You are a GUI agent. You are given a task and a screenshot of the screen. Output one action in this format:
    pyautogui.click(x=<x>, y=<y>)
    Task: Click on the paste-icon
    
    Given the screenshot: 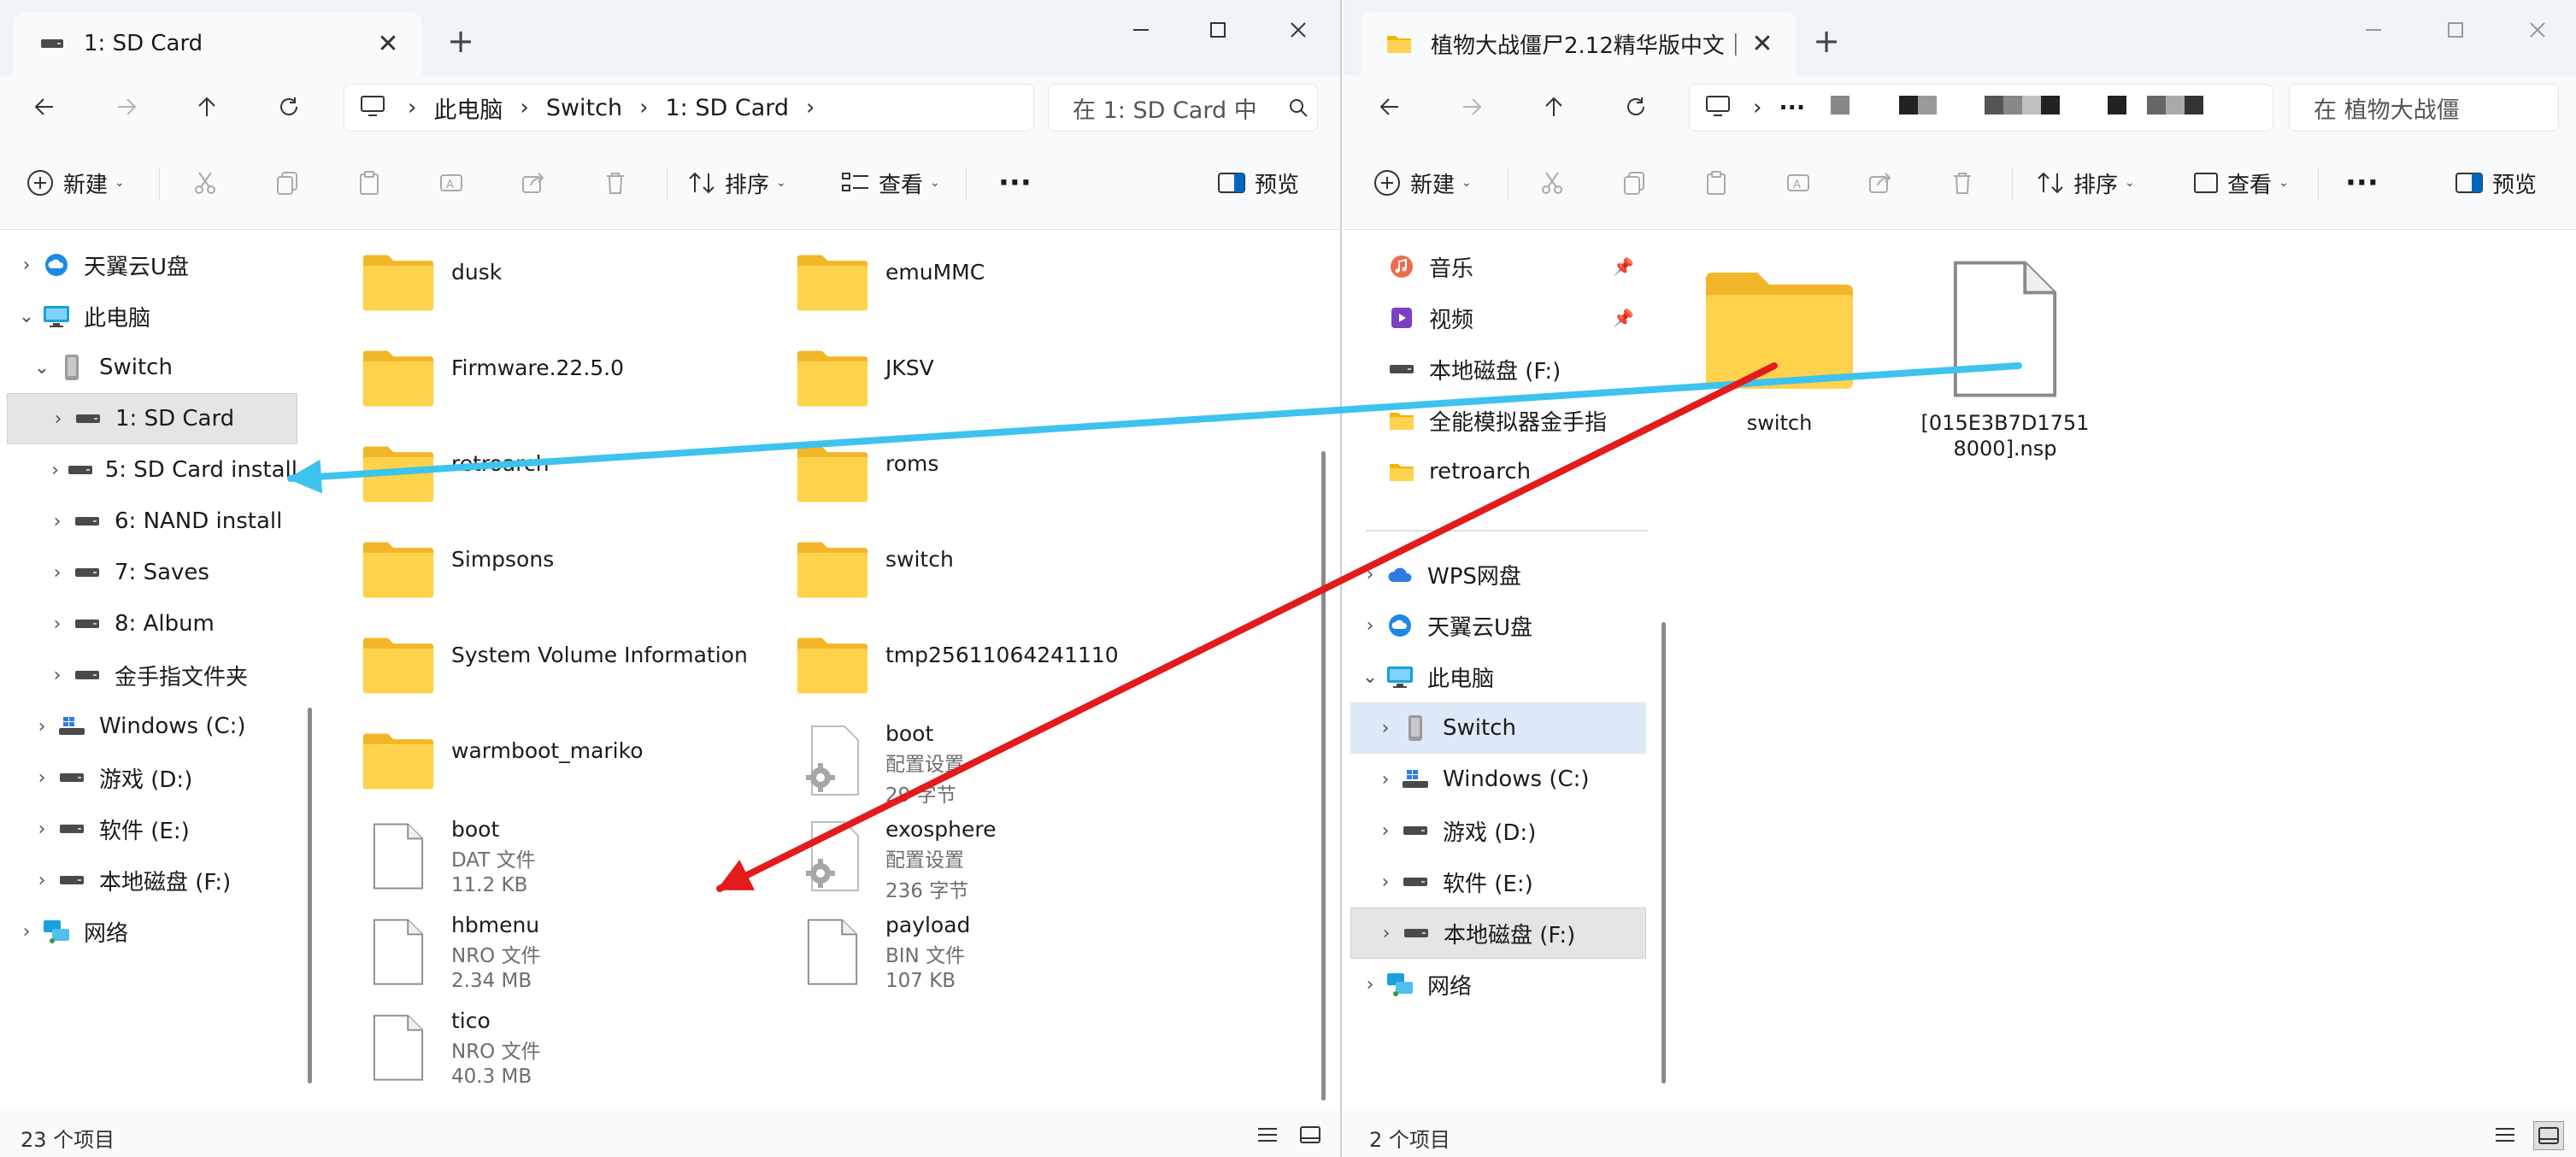 What is the action you would take?
    pyautogui.click(x=369, y=183)
    